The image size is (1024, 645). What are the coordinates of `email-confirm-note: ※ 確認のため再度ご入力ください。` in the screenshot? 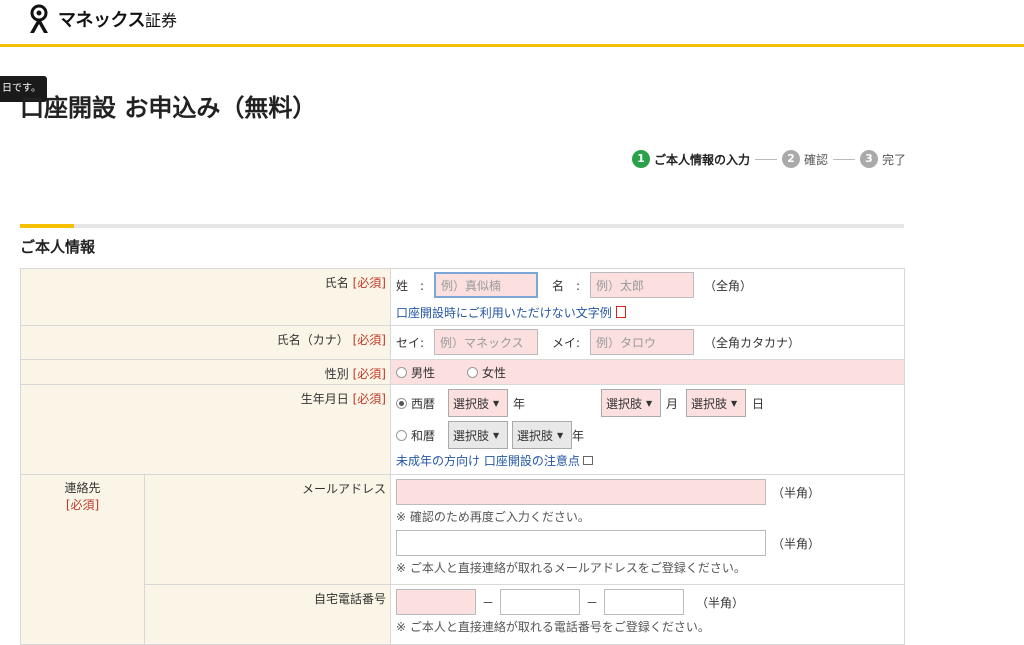 It's located at (493, 517).